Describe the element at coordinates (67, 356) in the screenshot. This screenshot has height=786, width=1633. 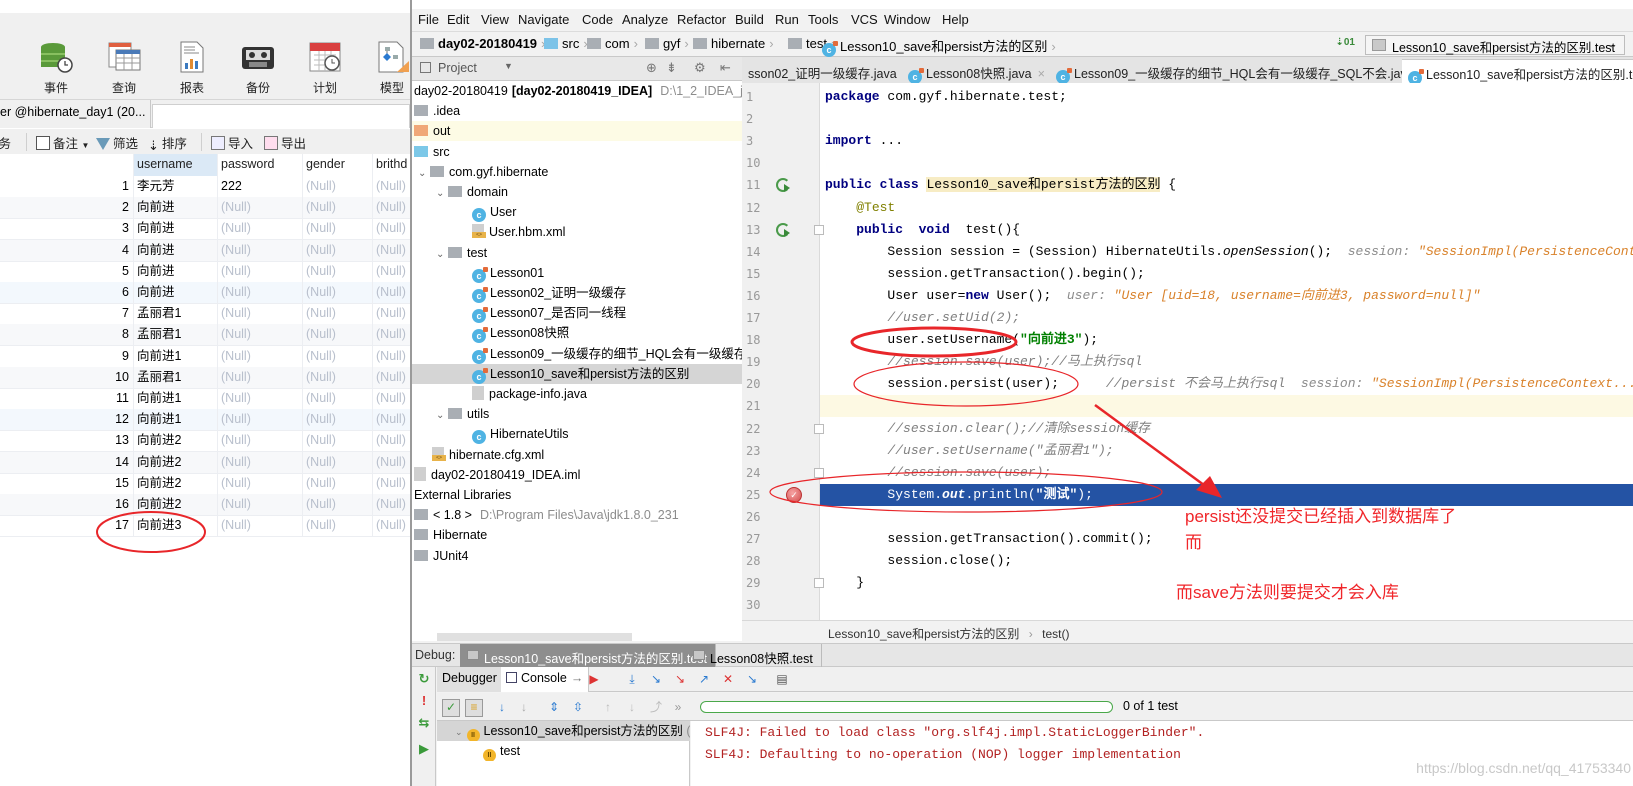
I see `row-id-cell: 9` at that location.